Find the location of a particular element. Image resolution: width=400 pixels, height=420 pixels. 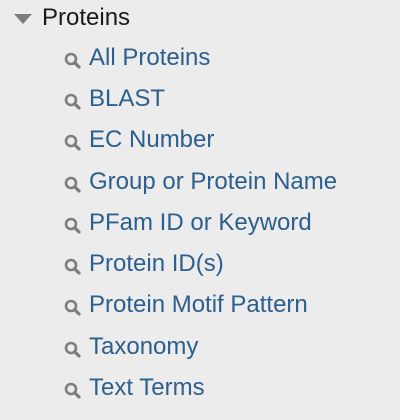

search-item-ec-number: EC Number is located at coordinates (199, 140).